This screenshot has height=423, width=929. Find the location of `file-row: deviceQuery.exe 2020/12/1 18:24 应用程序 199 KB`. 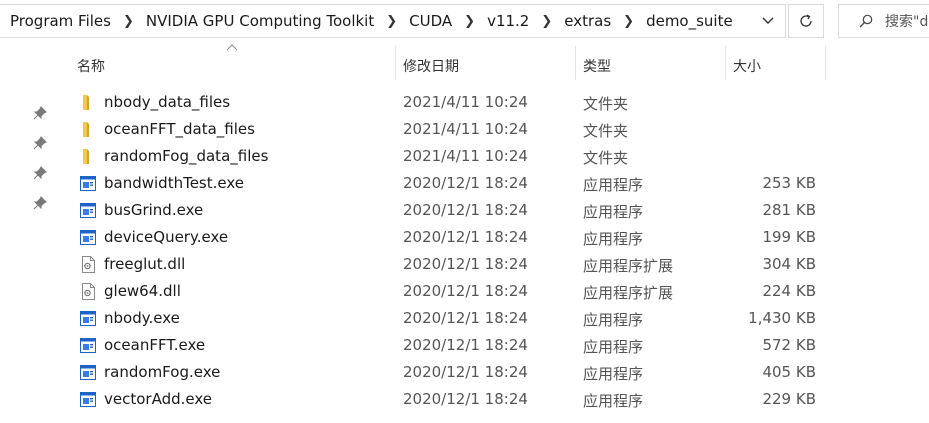

file-row: deviceQuery.exe 2020/12/1 18:24 应用程序 199 KB is located at coordinates (456, 237).